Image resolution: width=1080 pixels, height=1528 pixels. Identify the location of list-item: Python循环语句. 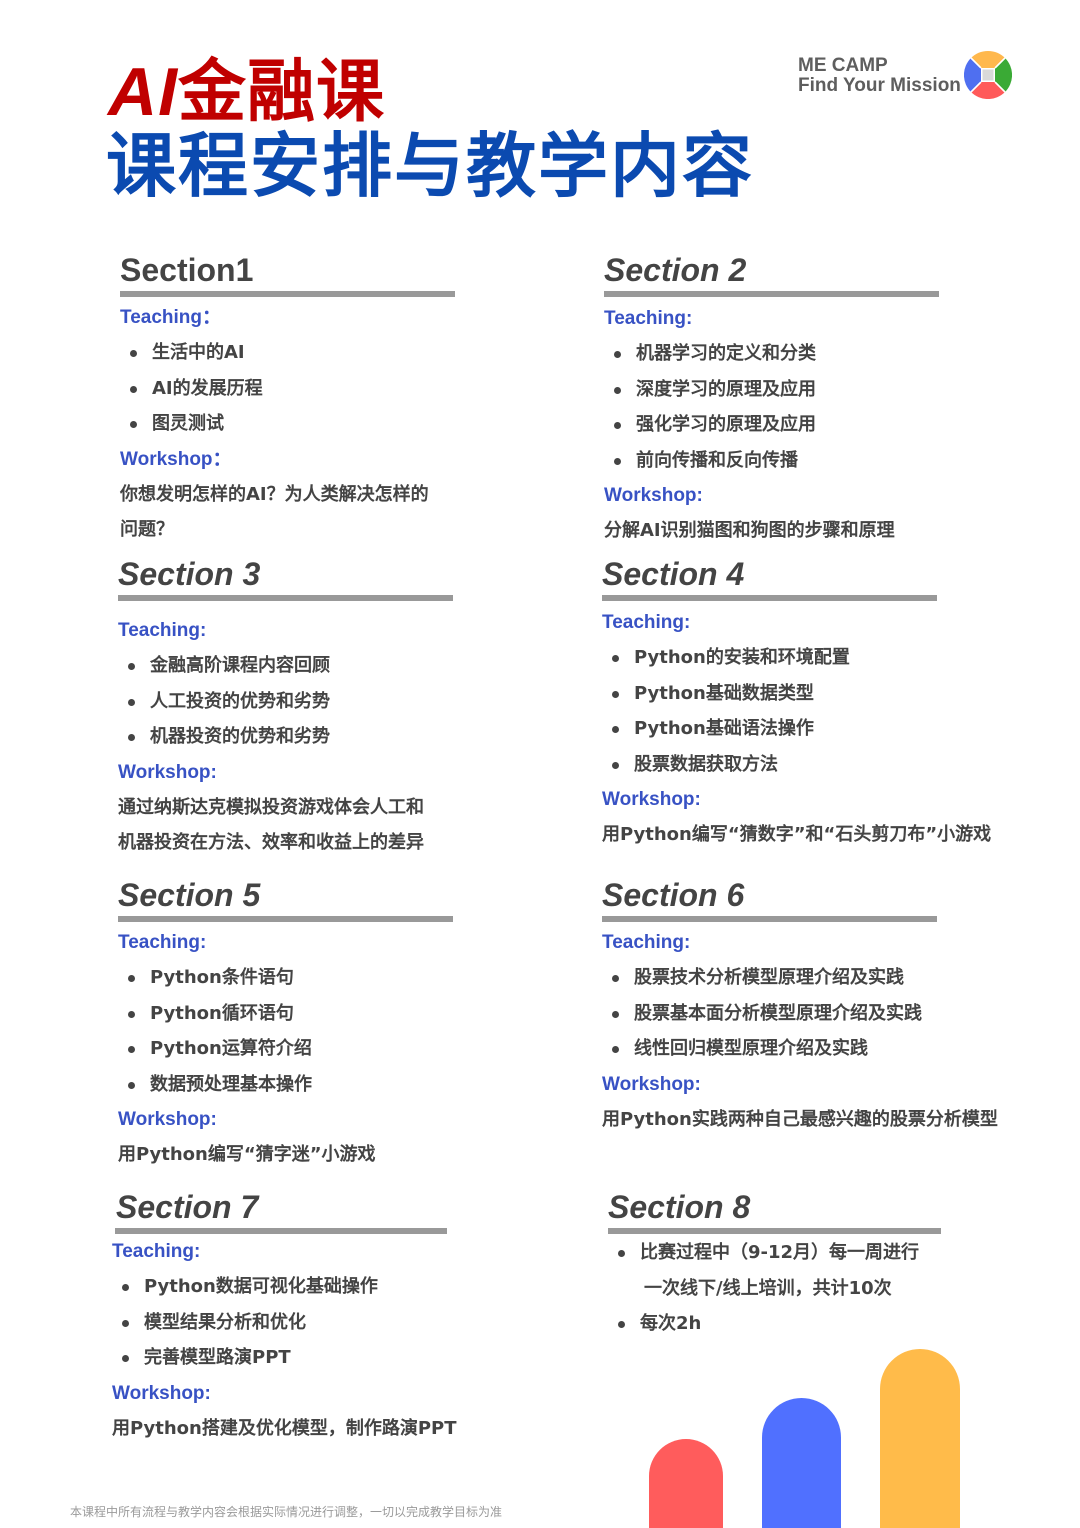
(285, 1014).